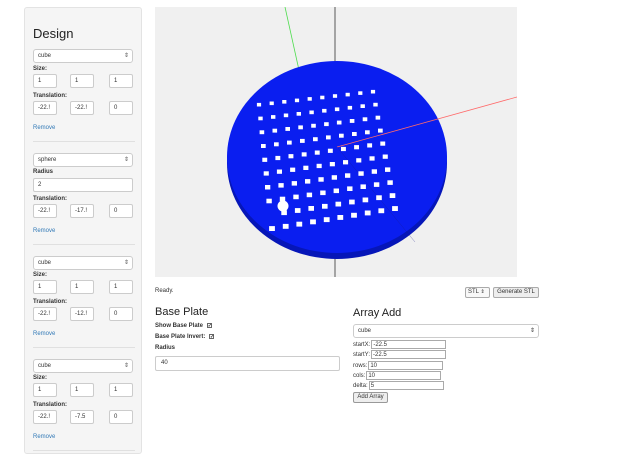 Image resolution: width=640 pixels, height=454 pixels. I want to click on size-label: Size:, so click(40, 275).